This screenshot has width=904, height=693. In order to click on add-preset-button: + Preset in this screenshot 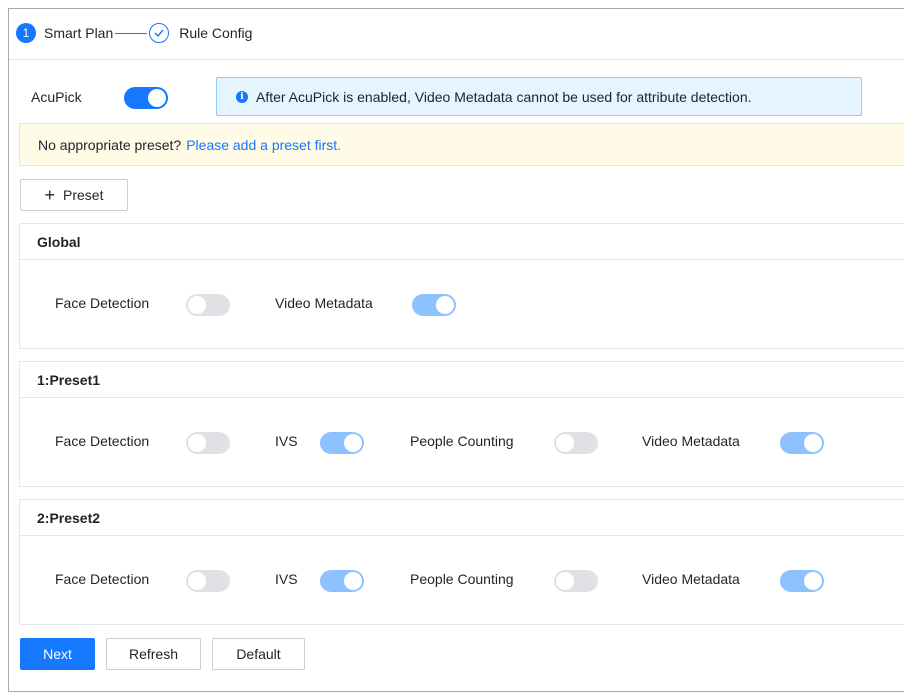, I will do `click(74, 195)`.